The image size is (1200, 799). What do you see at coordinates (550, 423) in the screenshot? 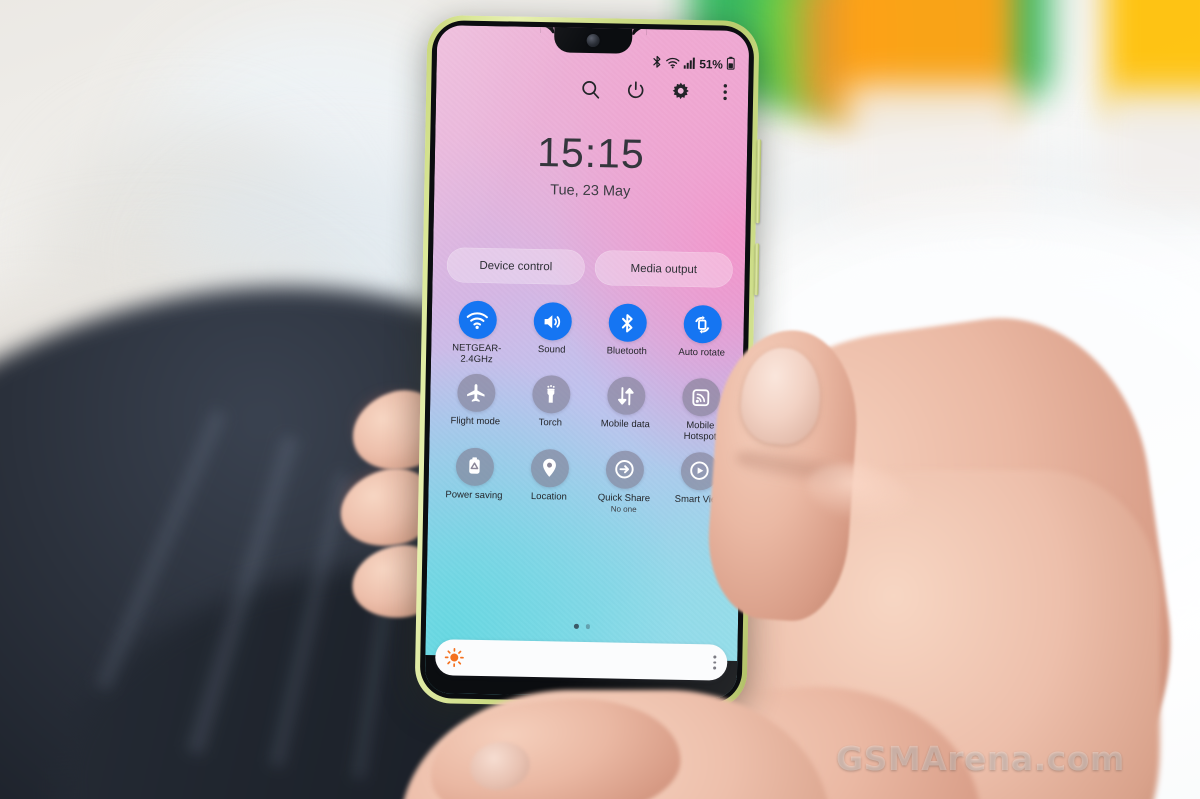
I see `quick-tile-label: Torch` at bounding box center [550, 423].